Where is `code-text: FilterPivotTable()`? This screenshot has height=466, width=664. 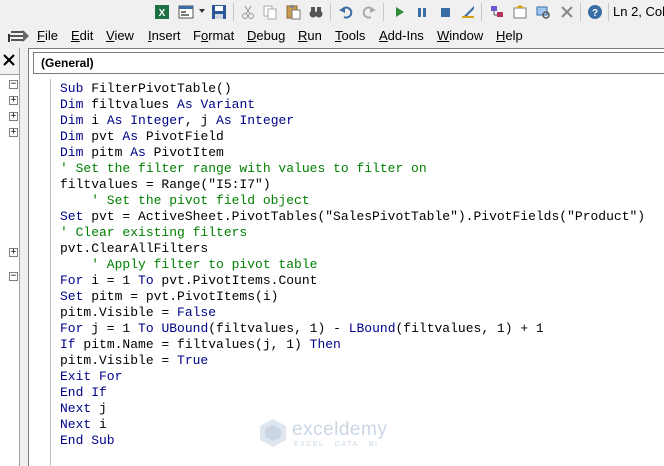 code-text: FilterPivotTable() is located at coordinates (157, 88).